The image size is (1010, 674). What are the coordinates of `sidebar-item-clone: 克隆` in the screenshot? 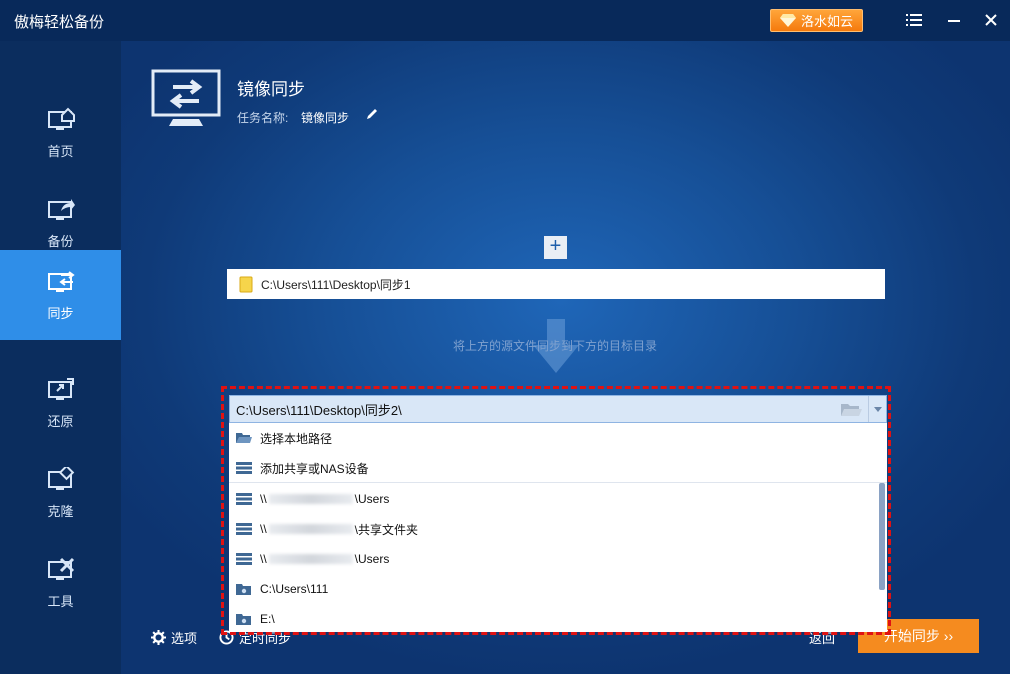 It's located at (60, 493).